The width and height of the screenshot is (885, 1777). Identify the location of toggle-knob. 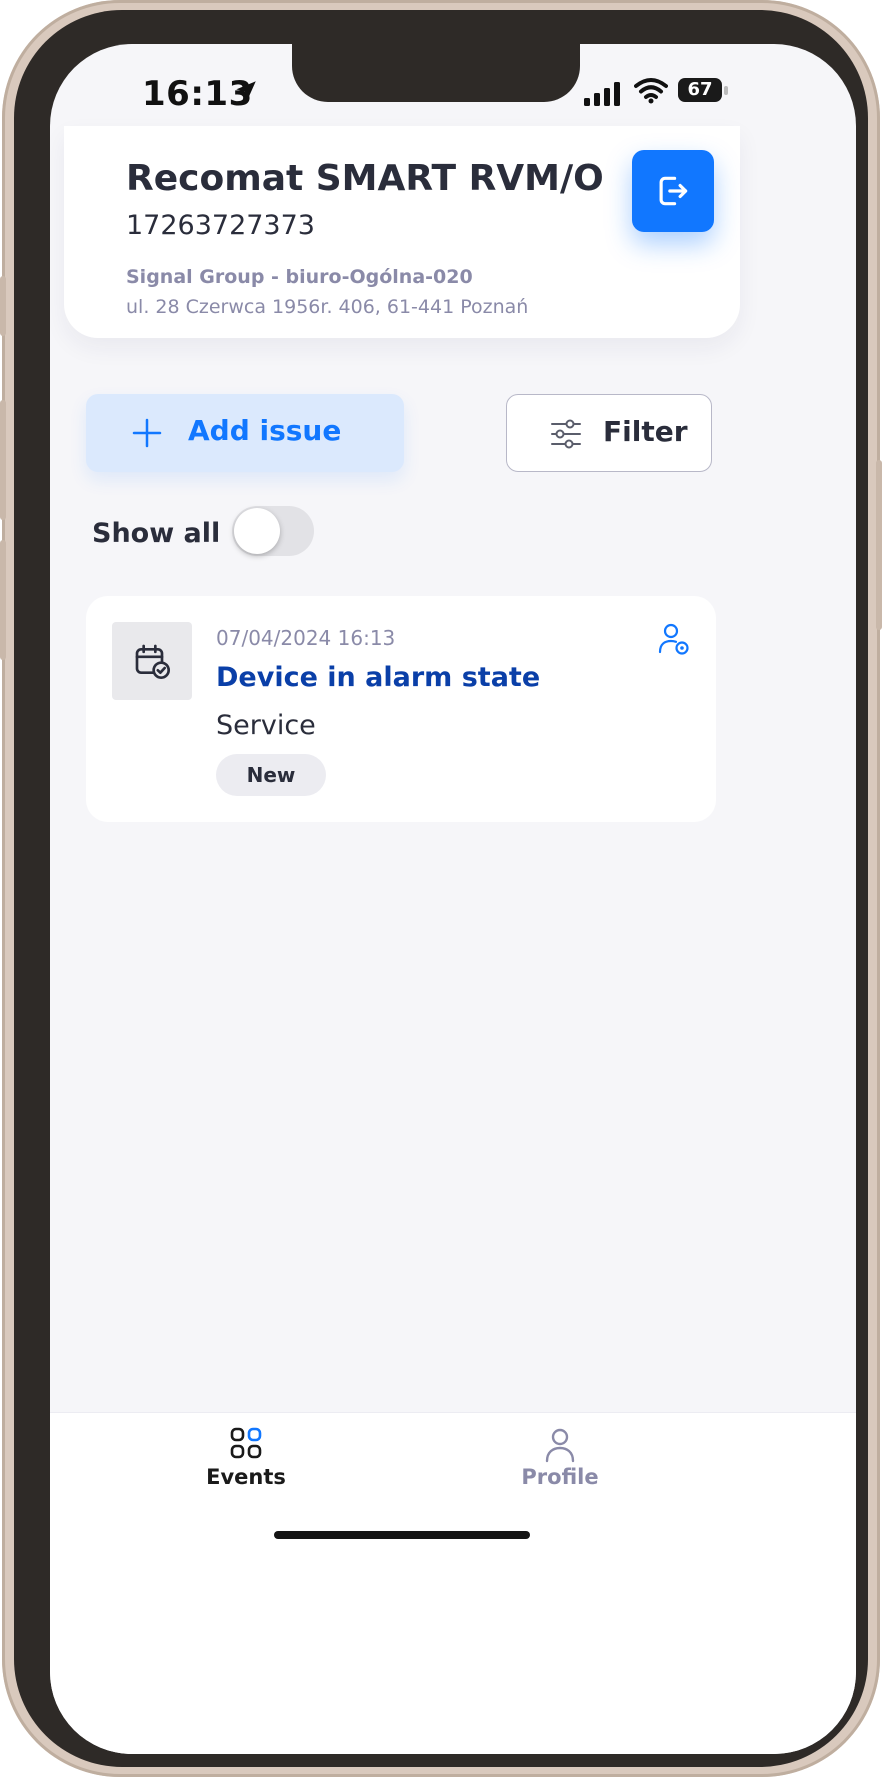
(257, 531).